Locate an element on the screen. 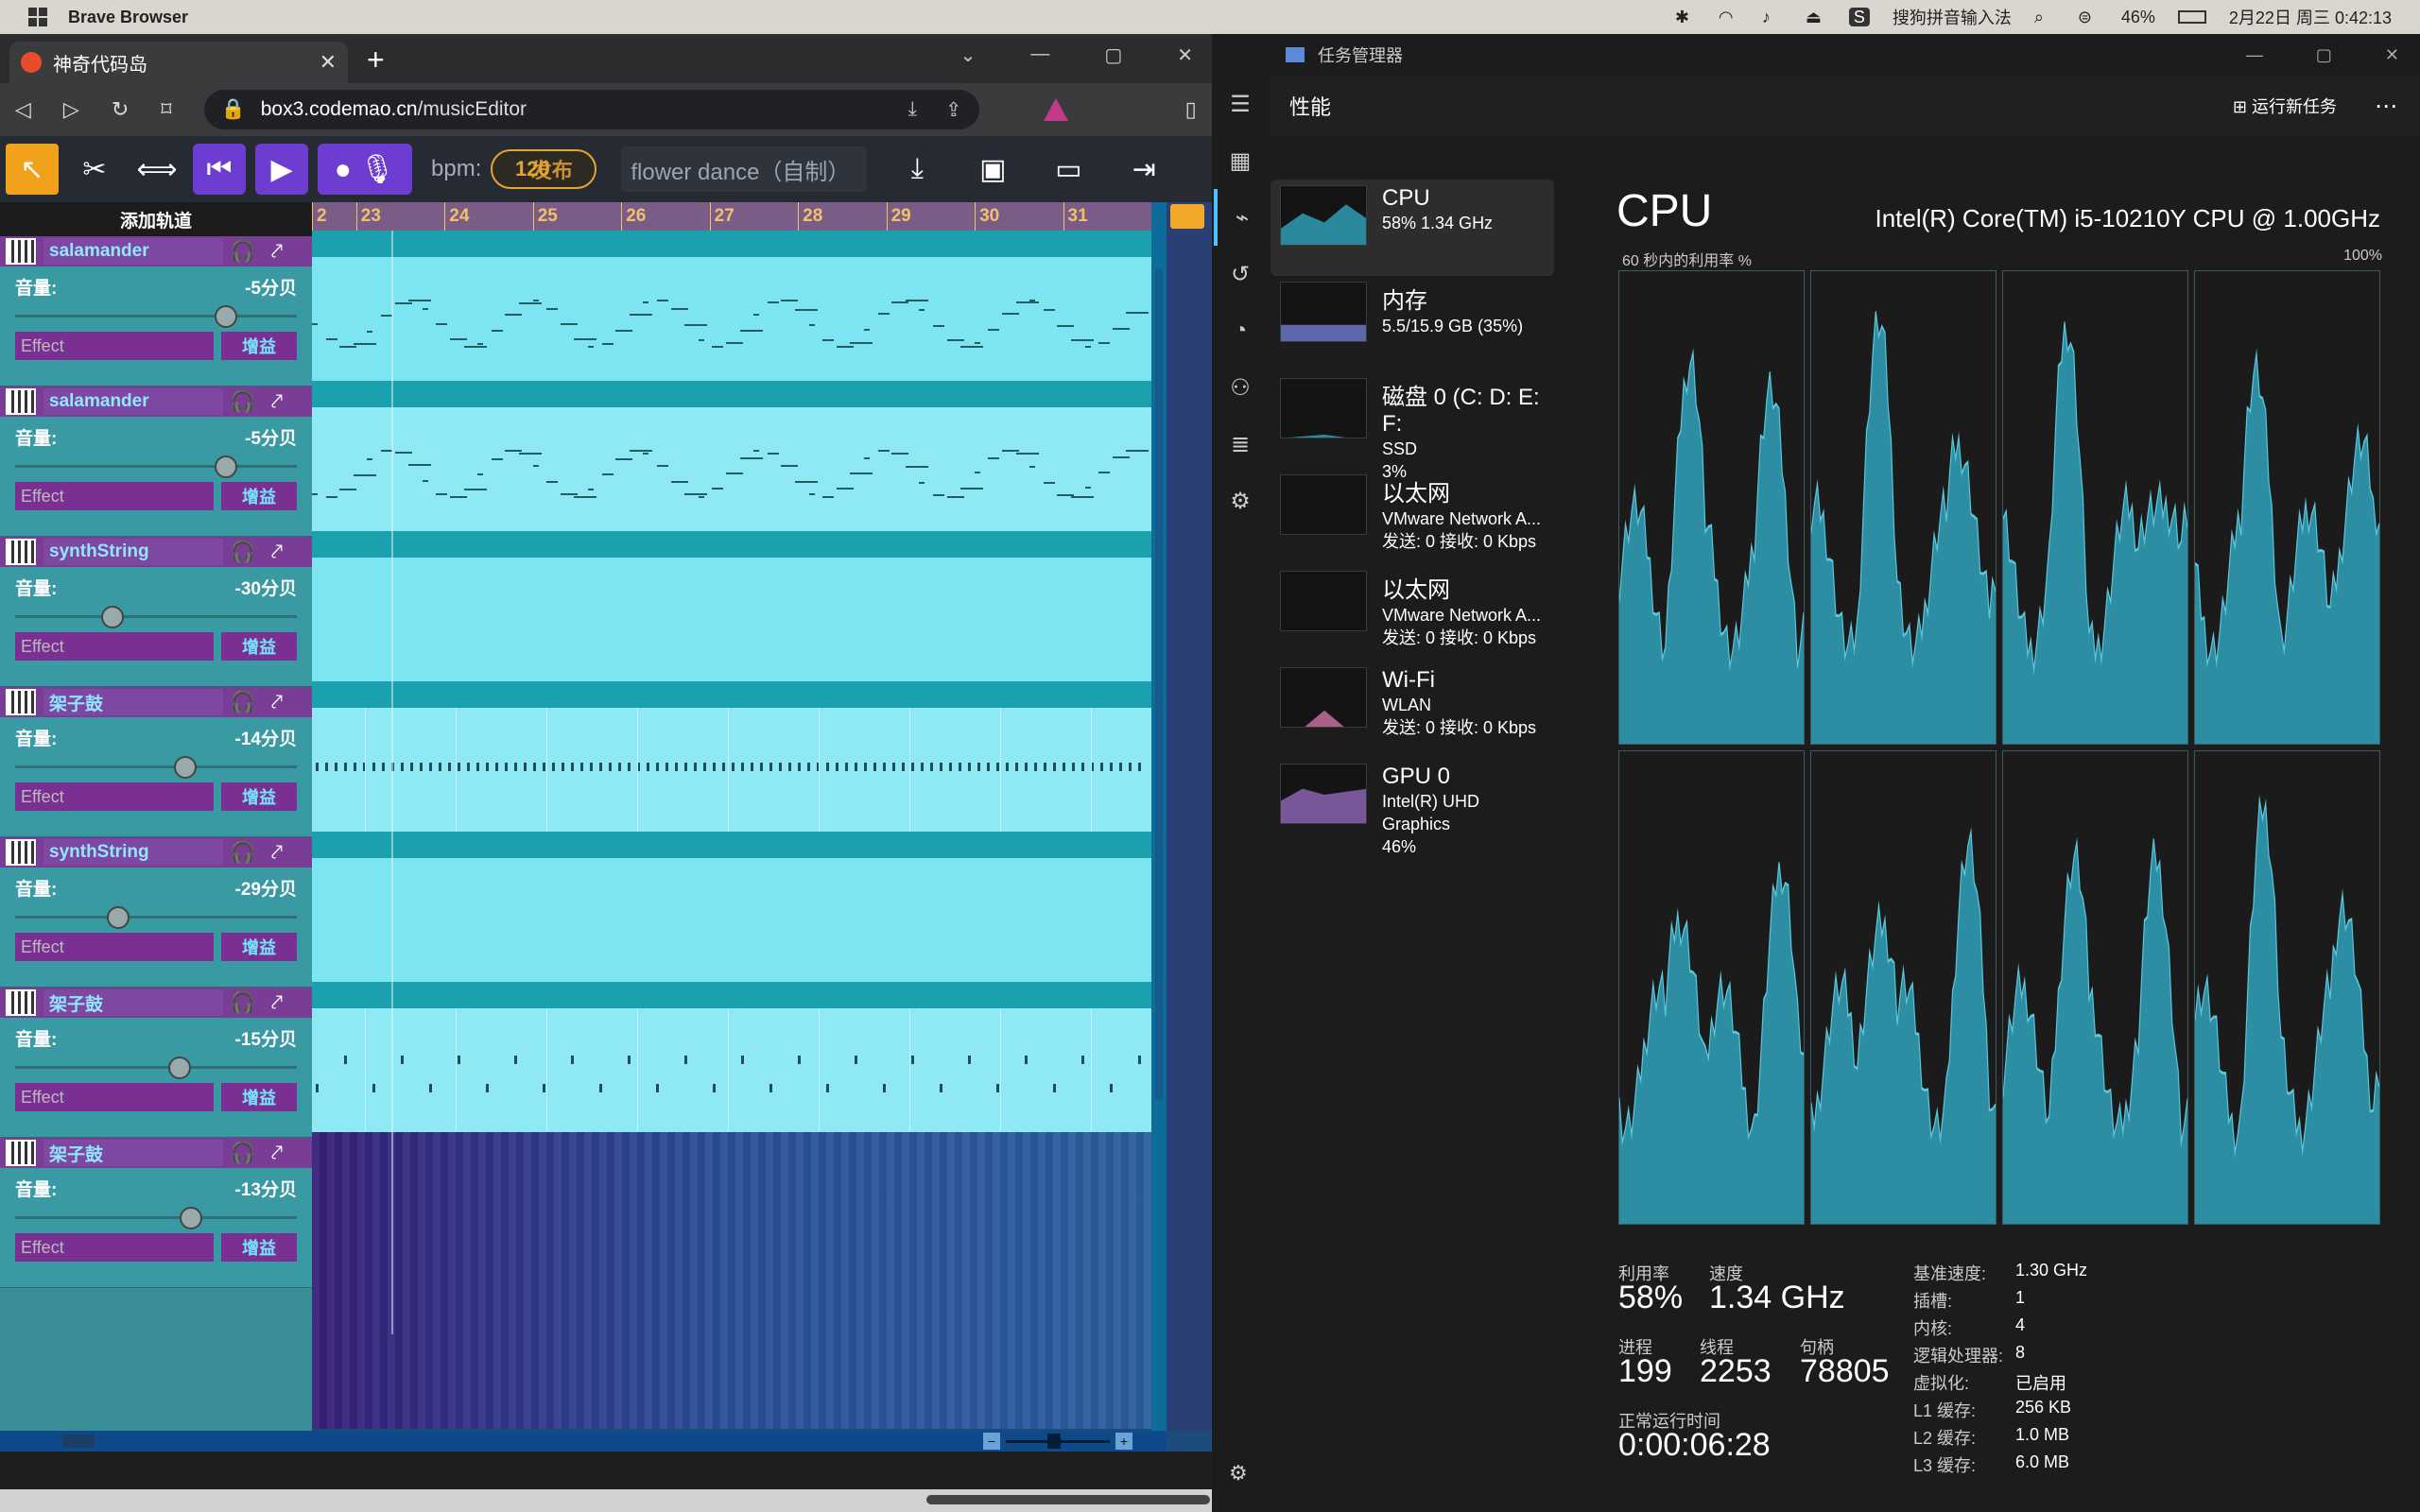 The image size is (2420, 1512). ime-name: 搜狗拼音输入法 is located at coordinates (1952, 17).